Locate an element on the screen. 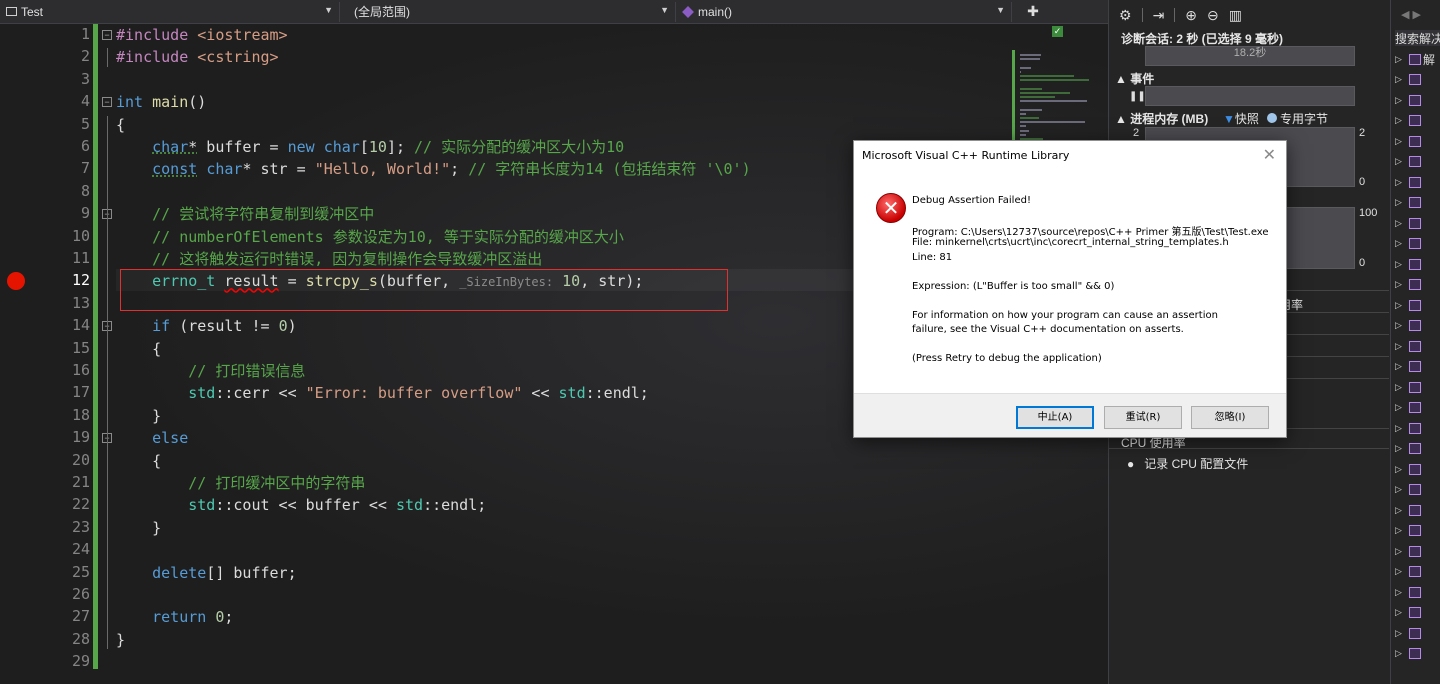  zoom-in-icon: ⊕ is located at coordinates (1191, 15).